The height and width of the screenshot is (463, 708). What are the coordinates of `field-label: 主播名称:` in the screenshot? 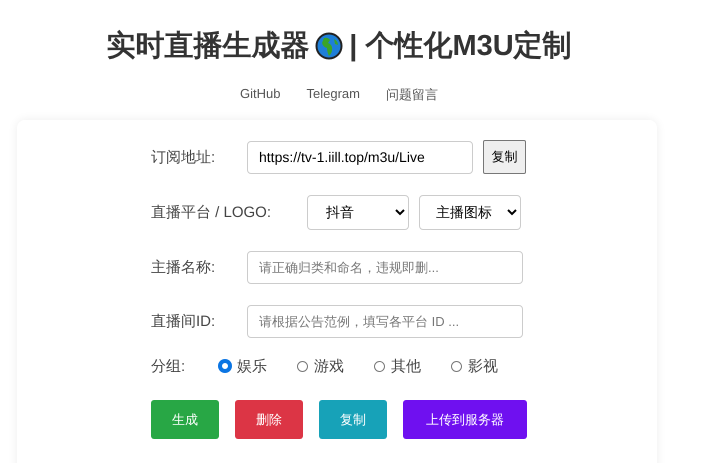 It's located at (183, 267).